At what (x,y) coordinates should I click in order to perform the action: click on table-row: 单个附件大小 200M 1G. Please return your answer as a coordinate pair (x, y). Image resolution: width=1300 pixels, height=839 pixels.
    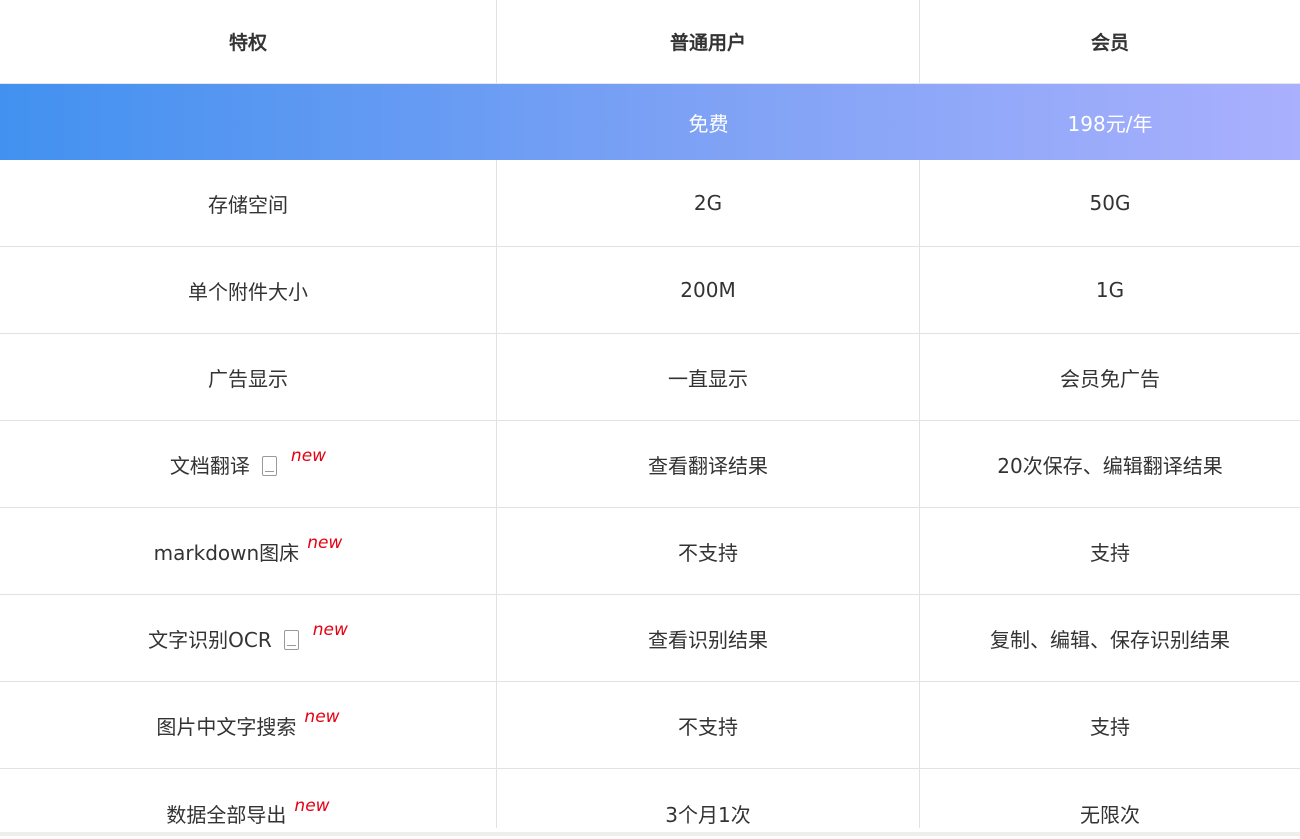
    Looking at the image, I should click on (650, 290).